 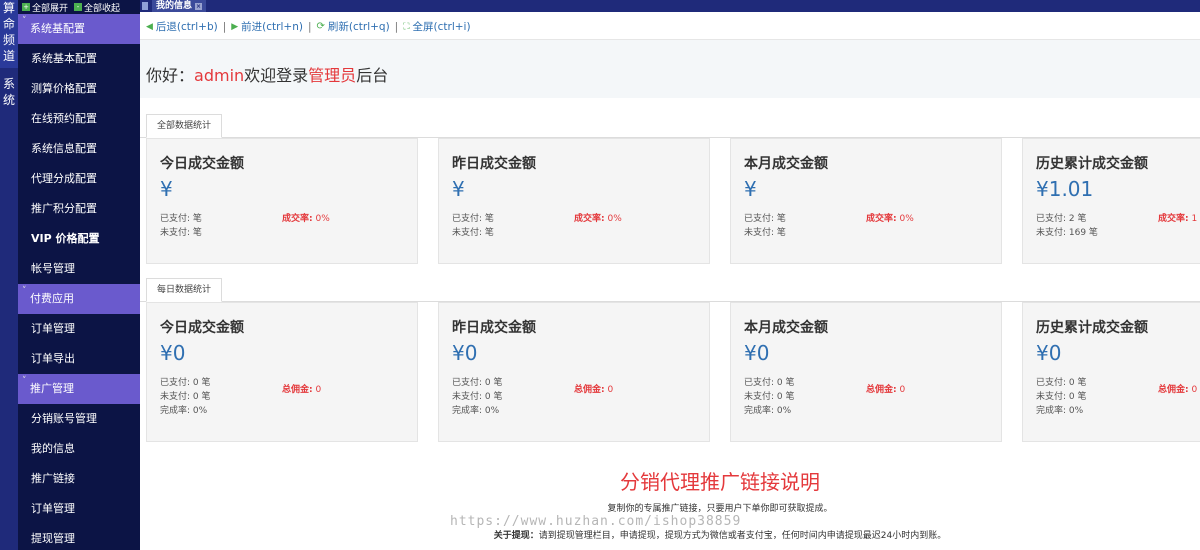 I want to click on fullscreen-button: ⛶ 全屏(ctrl+i), so click(x=436, y=26).